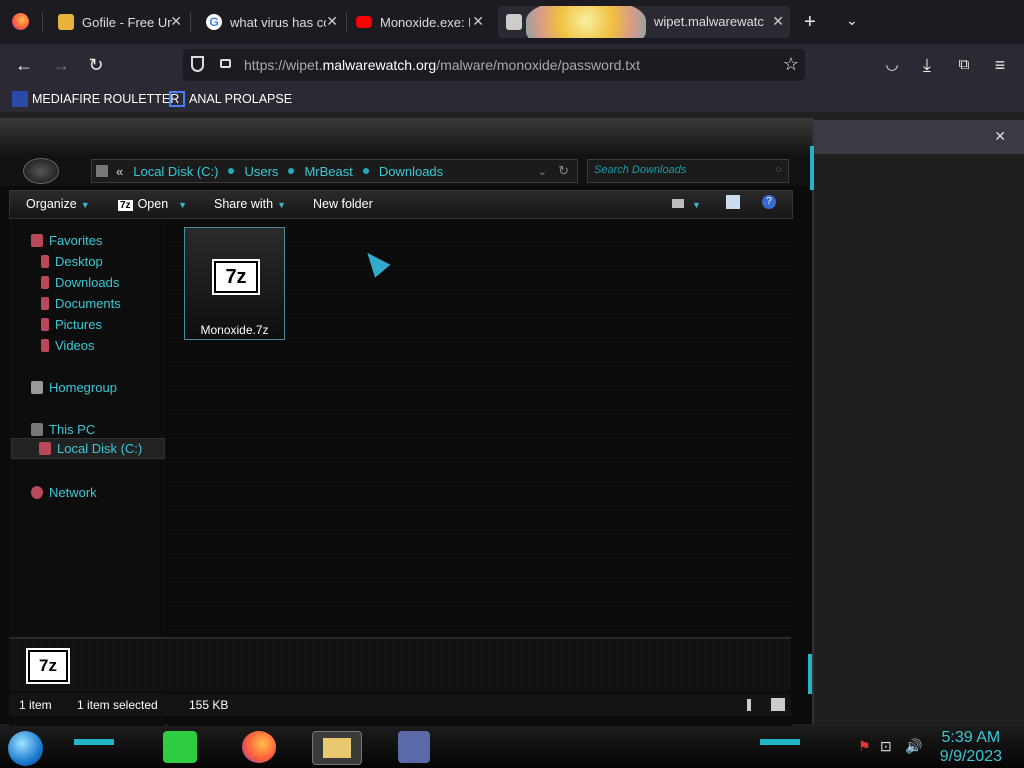  Describe the element at coordinates (423, 22) in the screenshot. I see `tab-youtube: Monoxide.exe: Malware ✕` at that location.